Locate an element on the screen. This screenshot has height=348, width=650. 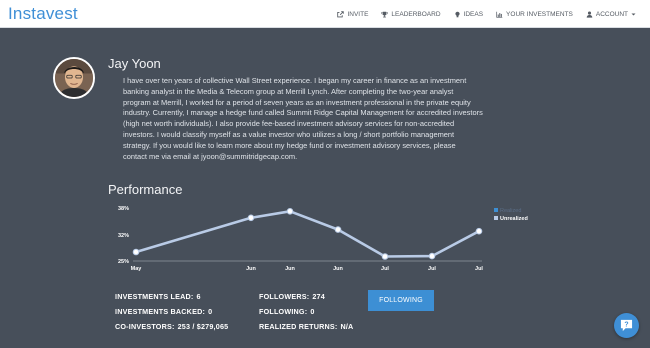
nav-your-investments-label: YOUR INVESTMENTS is located at coordinates (539, 14).